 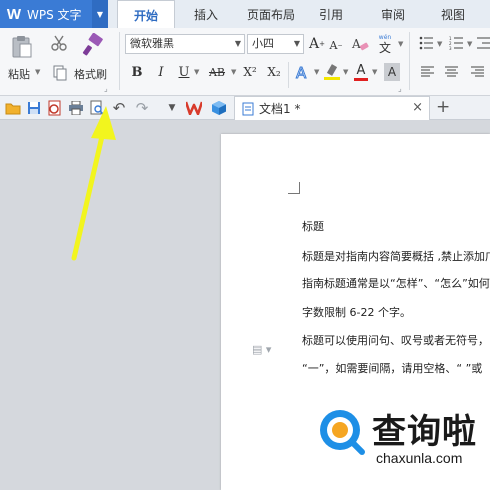 I want to click on tab-view: 视图, so click(x=453, y=14).